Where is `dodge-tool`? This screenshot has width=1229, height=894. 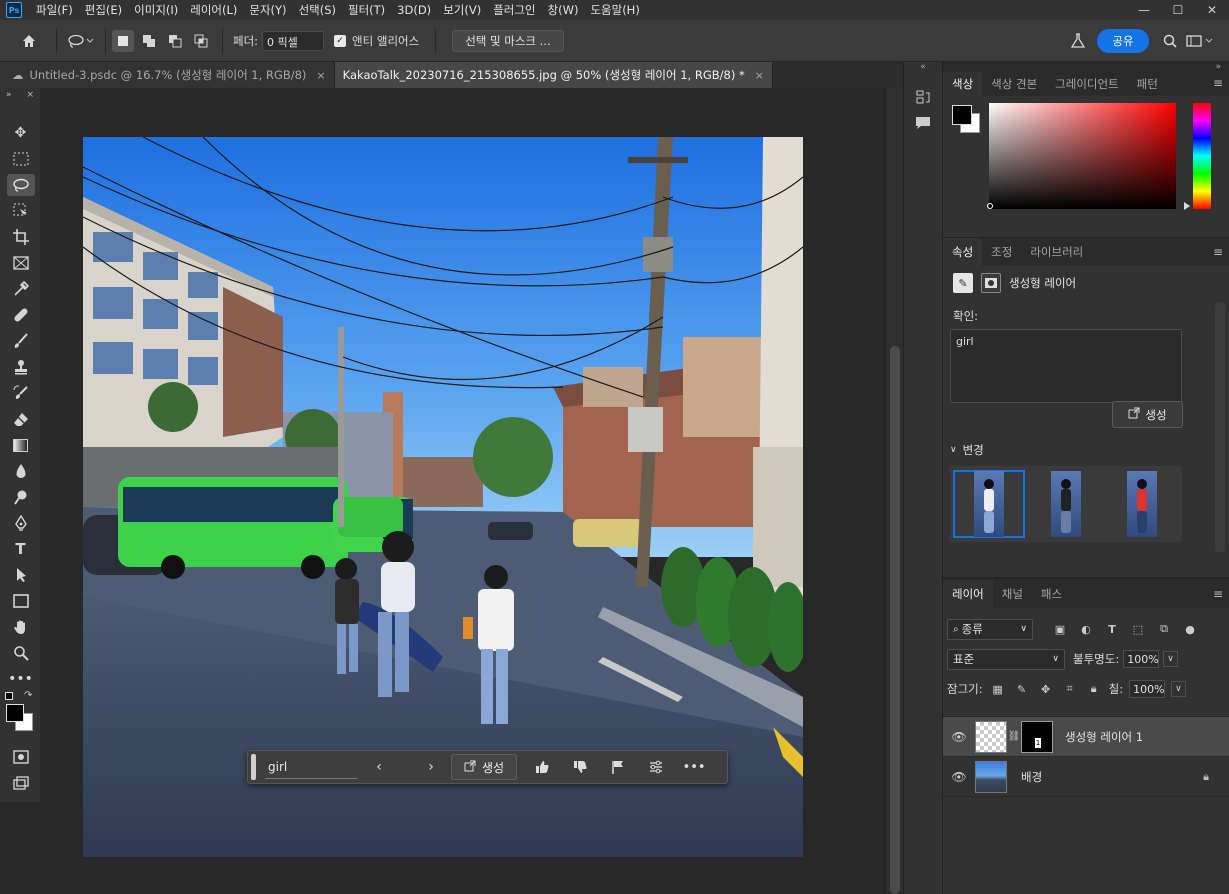 dodge-tool is located at coordinates (20, 497).